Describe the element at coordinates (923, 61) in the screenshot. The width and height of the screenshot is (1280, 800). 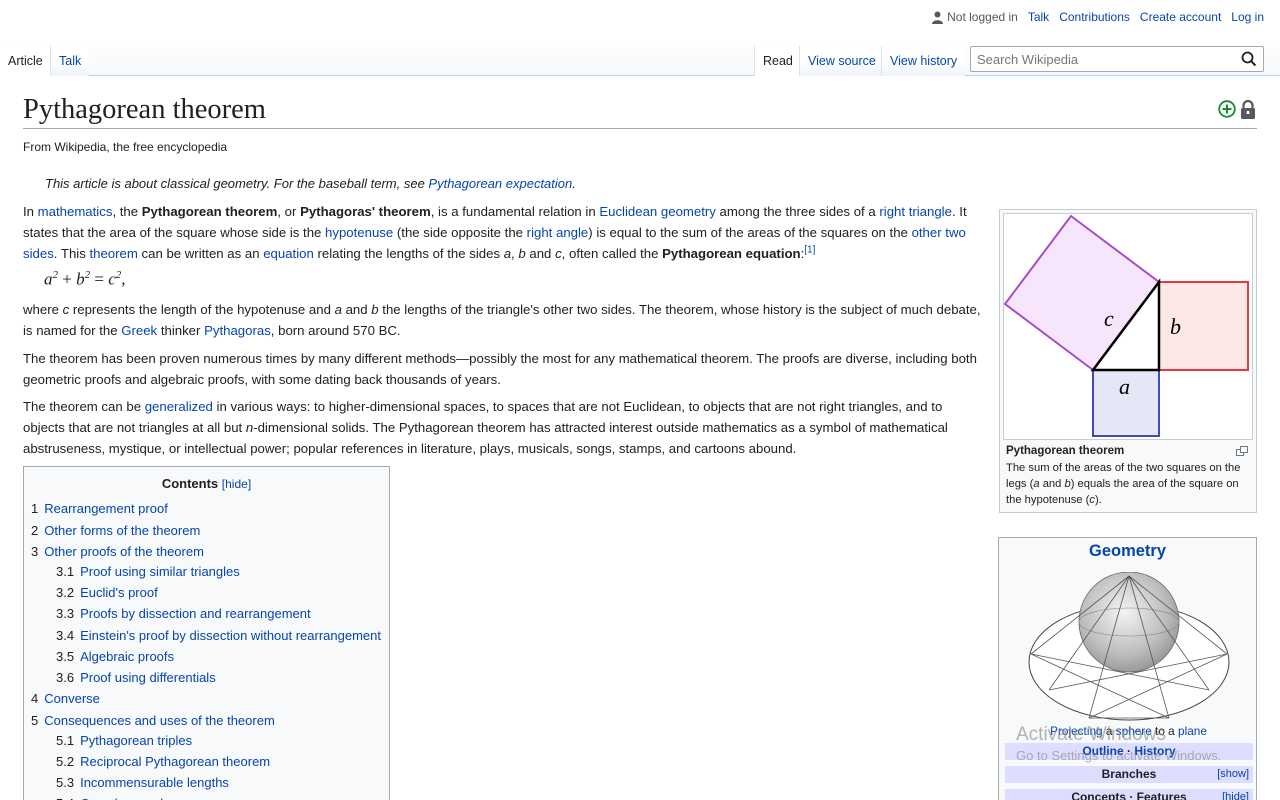
I see `tab-view-history: View history` at that location.